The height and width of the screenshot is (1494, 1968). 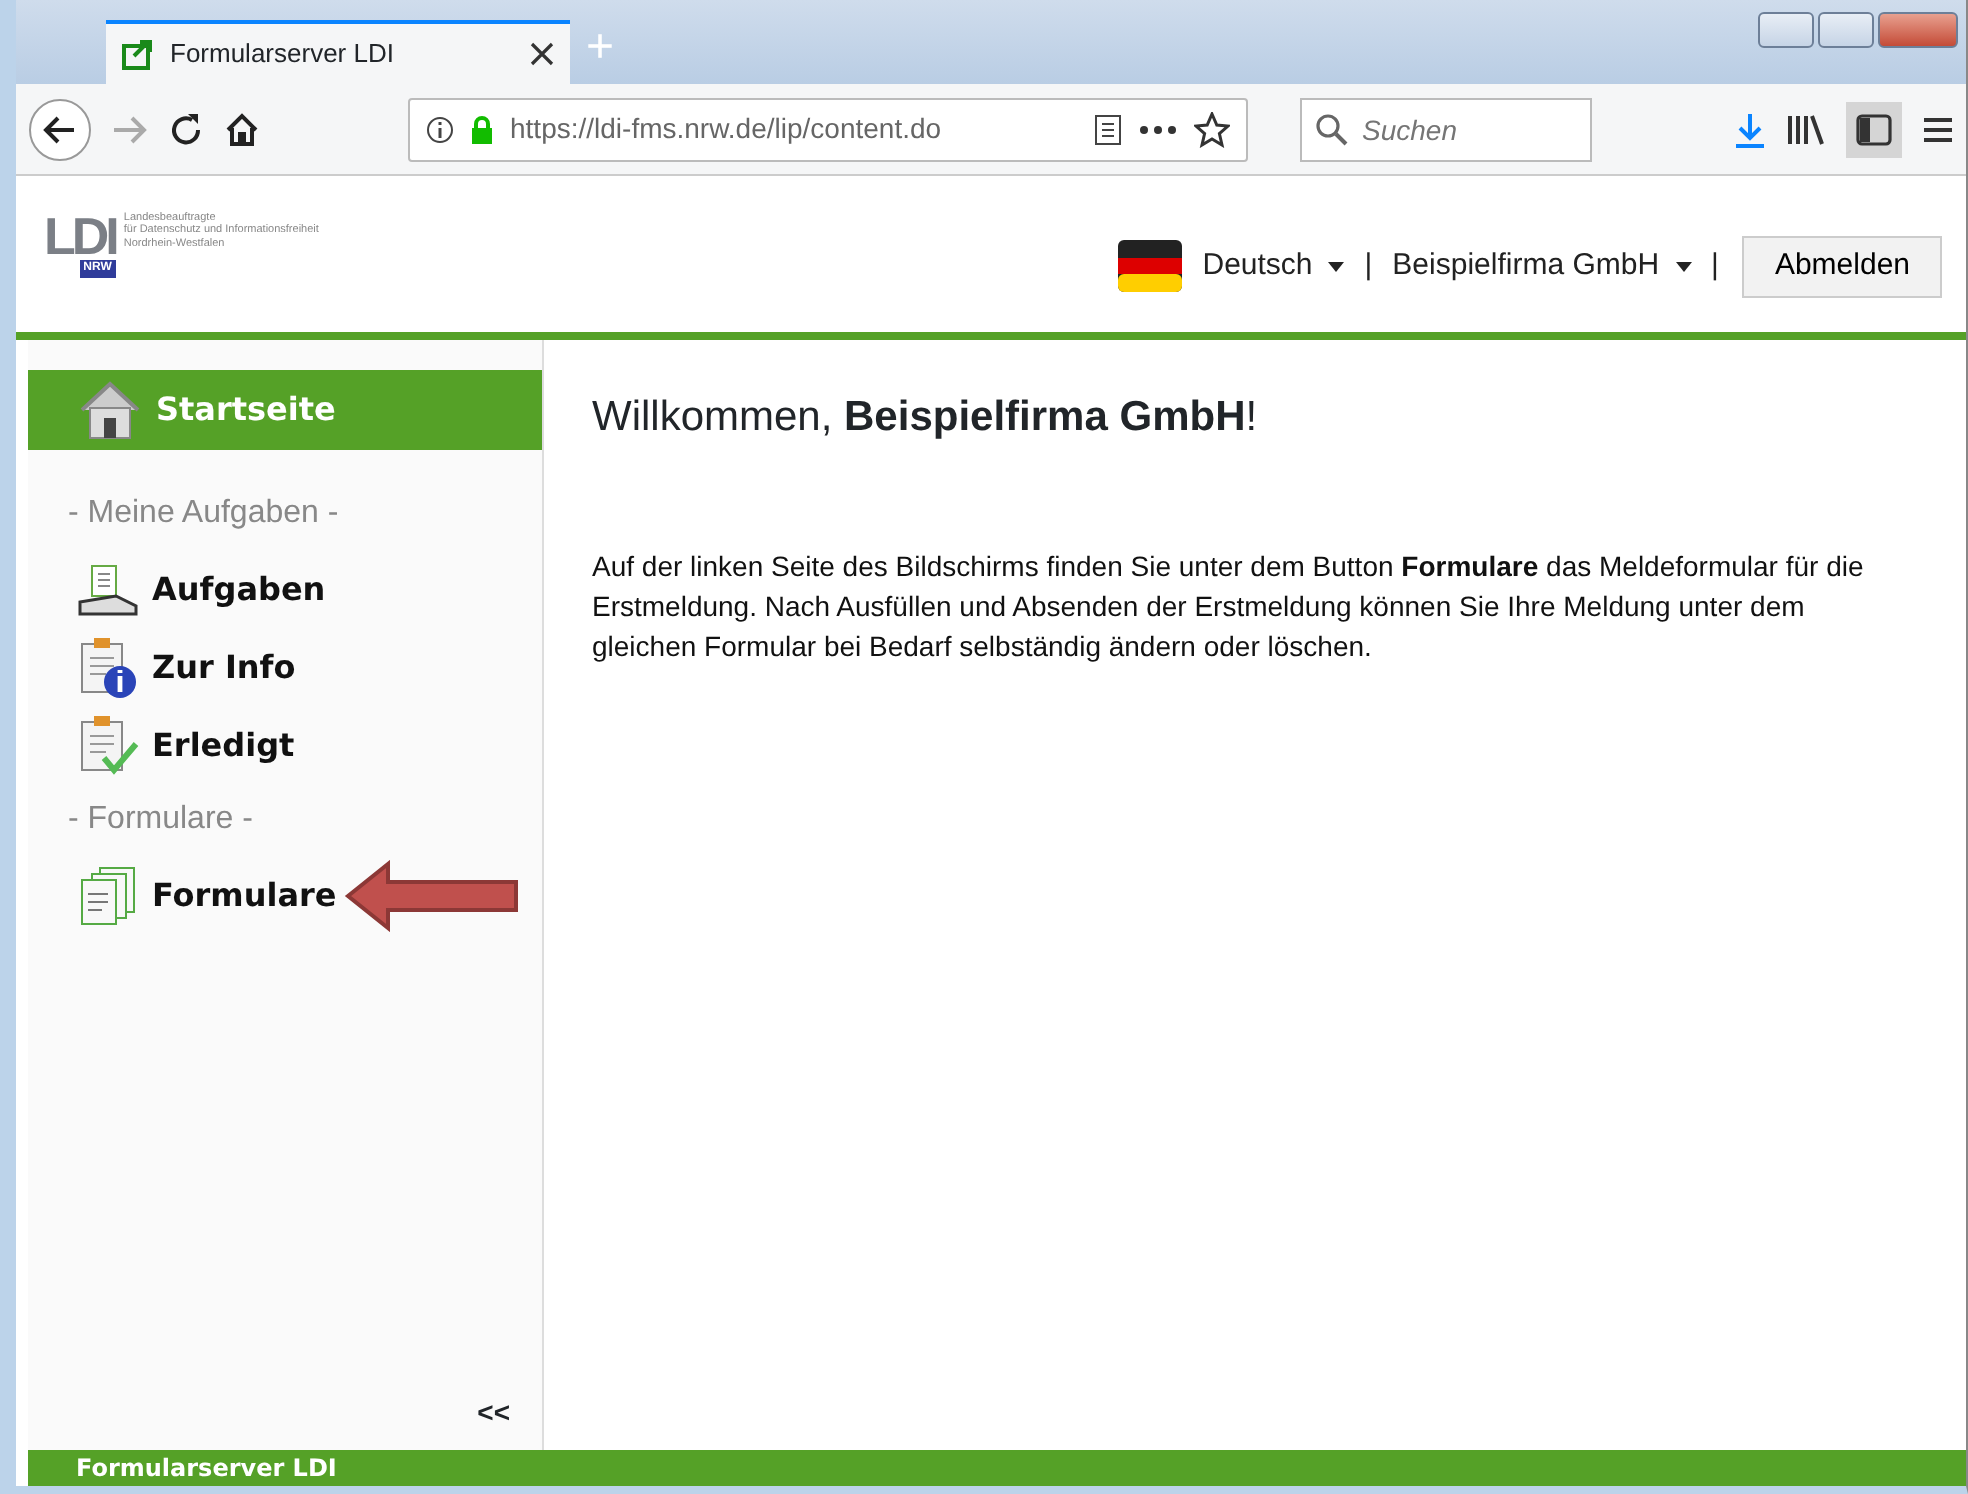 I want to click on address-field: https://ldi-fms.nrw.de/lip/content.do, so click(x=828, y=129).